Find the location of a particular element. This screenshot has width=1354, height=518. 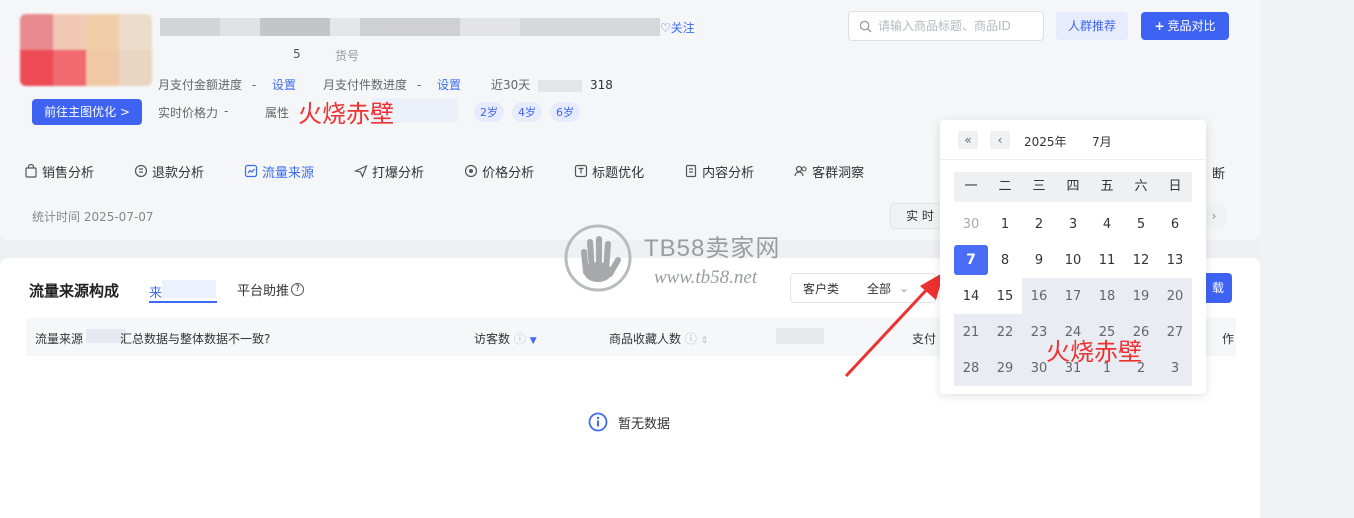

tab-overflow-fragment: 断 is located at coordinates (1219, 174).